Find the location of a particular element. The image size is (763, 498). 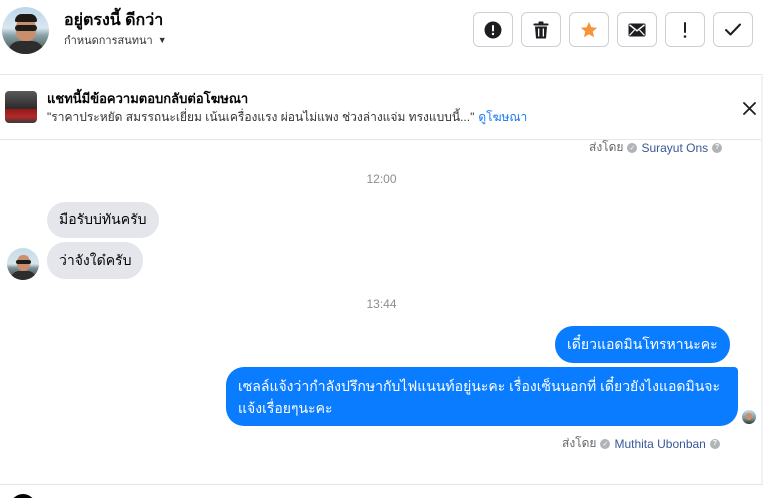

close-icon is located at coordinates (749, 108).